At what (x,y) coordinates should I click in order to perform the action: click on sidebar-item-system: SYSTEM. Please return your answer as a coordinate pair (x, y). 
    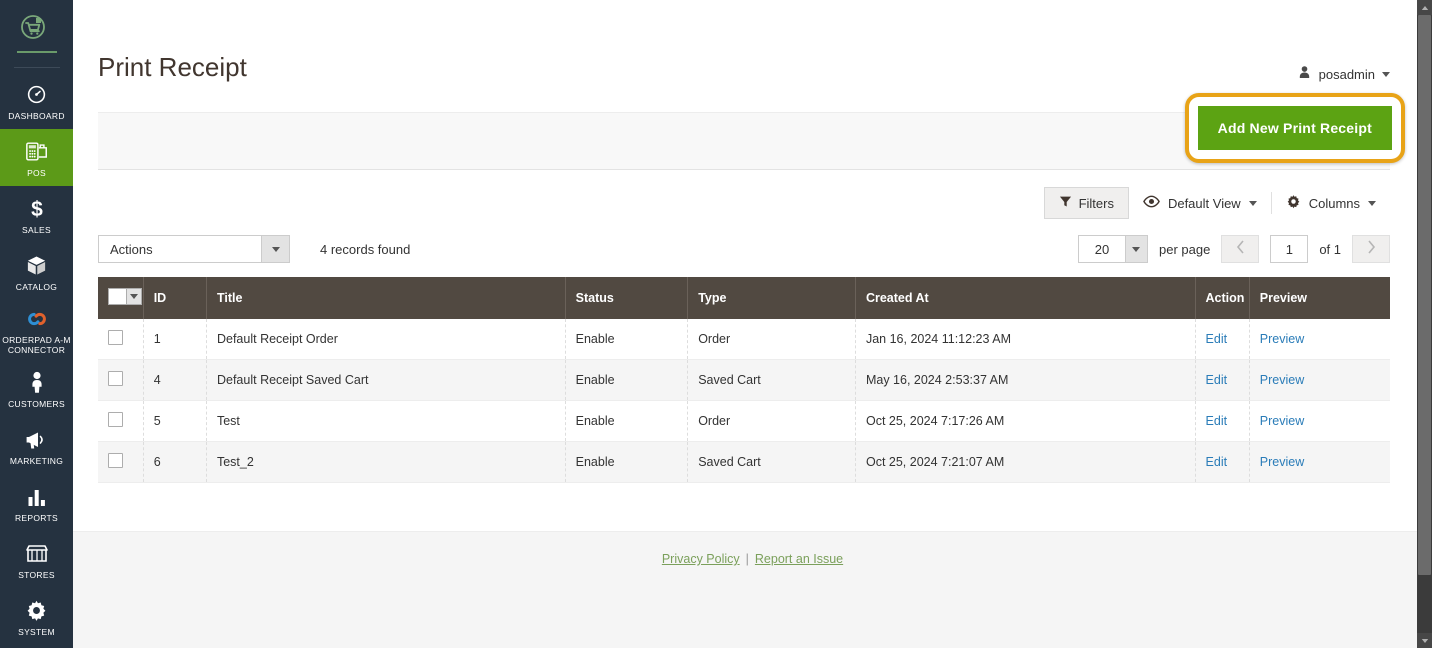
    Looking at the image, I should click on (36, 616).